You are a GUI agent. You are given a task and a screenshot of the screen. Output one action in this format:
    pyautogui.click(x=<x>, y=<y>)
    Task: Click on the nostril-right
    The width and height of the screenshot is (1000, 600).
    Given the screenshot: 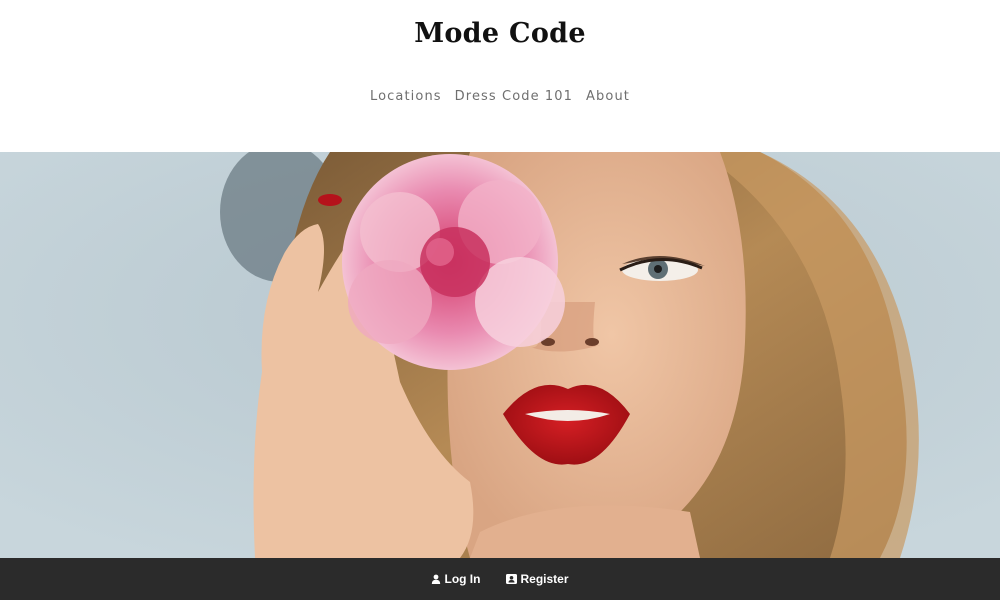 What is the action you would take?
    pyautogui.click(x=592, y=342)
    